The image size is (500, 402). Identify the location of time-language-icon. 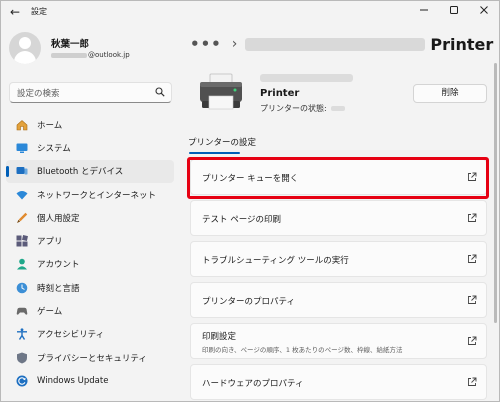
(22, 288).